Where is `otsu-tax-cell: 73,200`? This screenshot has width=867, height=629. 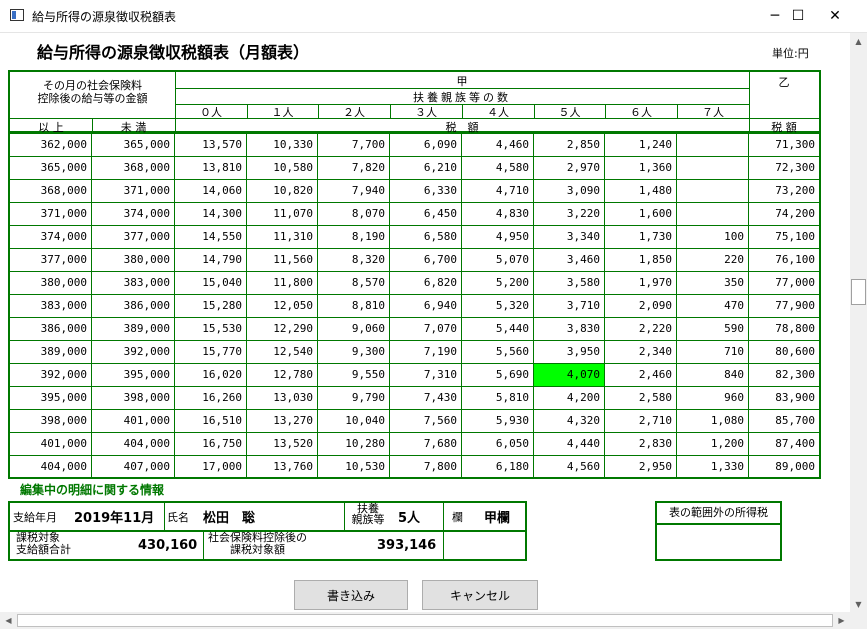 otsu-tax-cell: 73,200 is located at coordinates (784, 191).